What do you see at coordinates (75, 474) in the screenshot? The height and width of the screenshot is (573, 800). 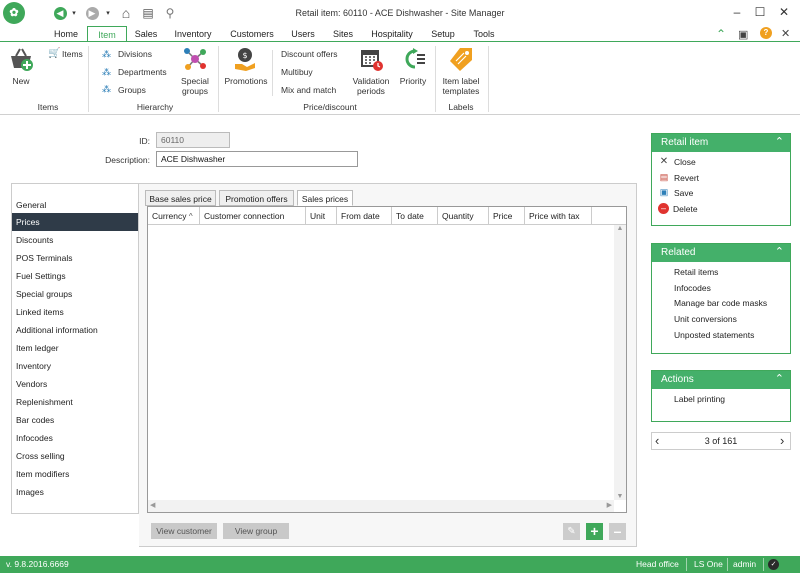 I see `nav-item-modifiers: Item modifiers` at bounding box center [75, 474].